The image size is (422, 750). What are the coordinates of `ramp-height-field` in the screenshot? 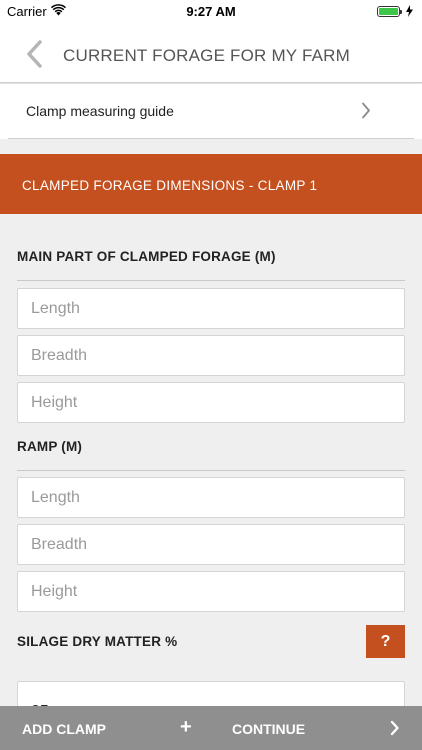 It's located at (211, 591).